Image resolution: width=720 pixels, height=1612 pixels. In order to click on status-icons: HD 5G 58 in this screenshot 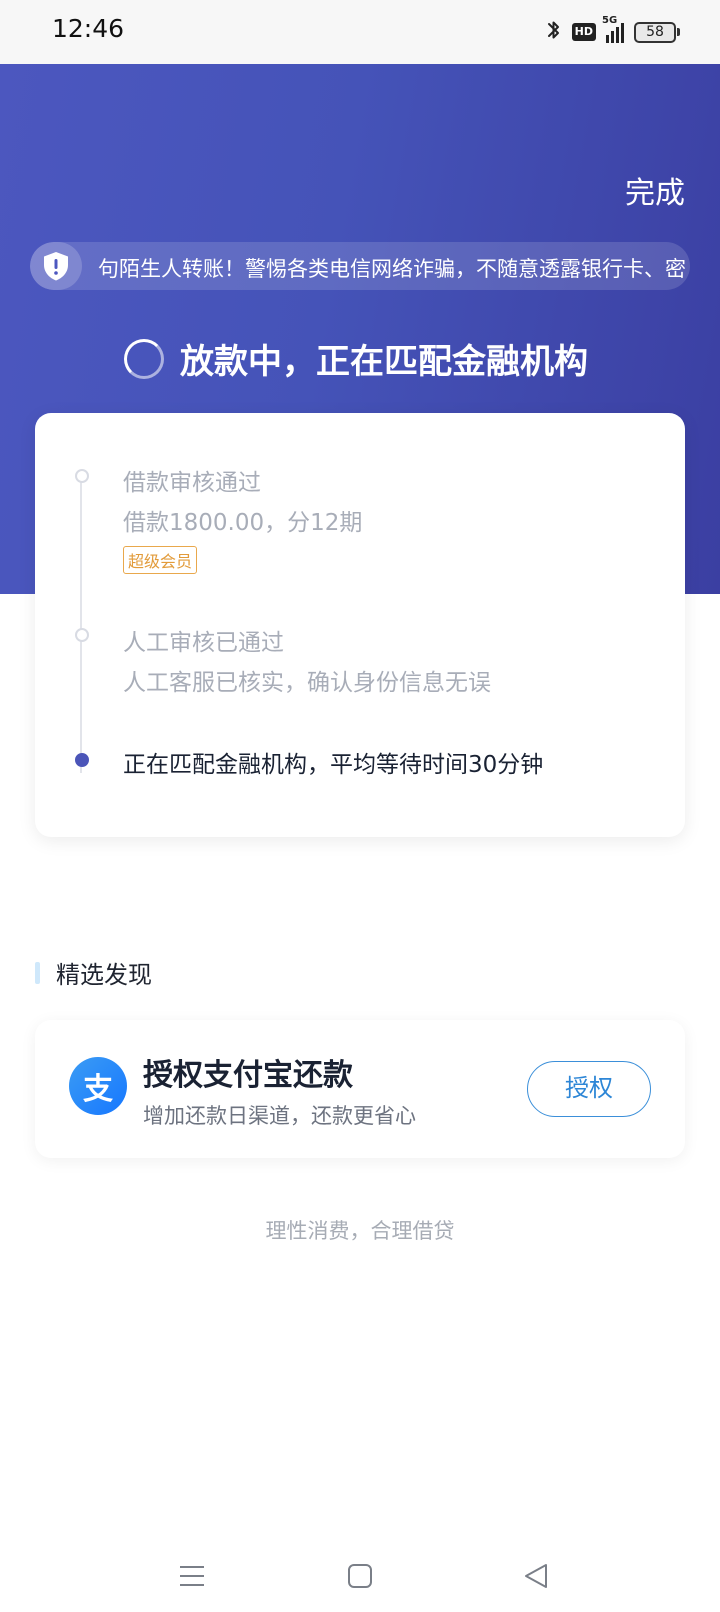, I will do `click(613, 30)`.